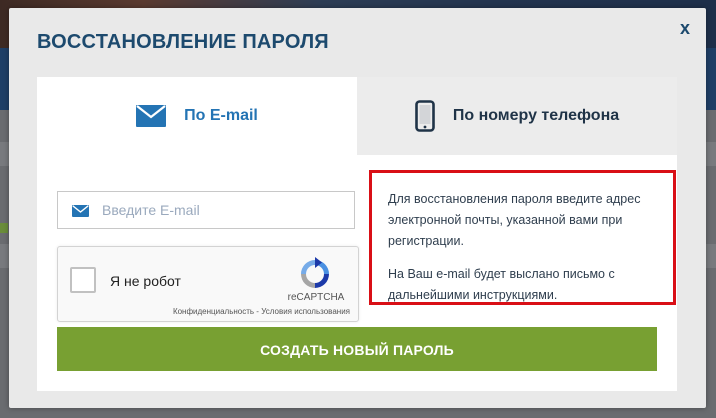  What do you see at coordinates (183, 42) in the screenshot?
I see `modal-title: ВОССТАНОВЛЕНИЕ ПАРОЛЯ` at bounding box center [183, 42].